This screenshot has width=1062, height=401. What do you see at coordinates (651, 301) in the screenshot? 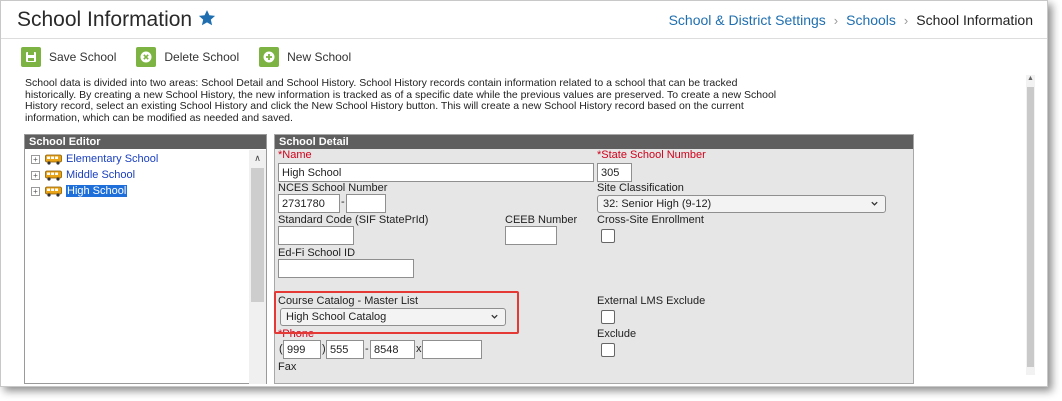
I see `external-lms-exclude-label: External LMS Exclude` at bounding box center [651, 301].